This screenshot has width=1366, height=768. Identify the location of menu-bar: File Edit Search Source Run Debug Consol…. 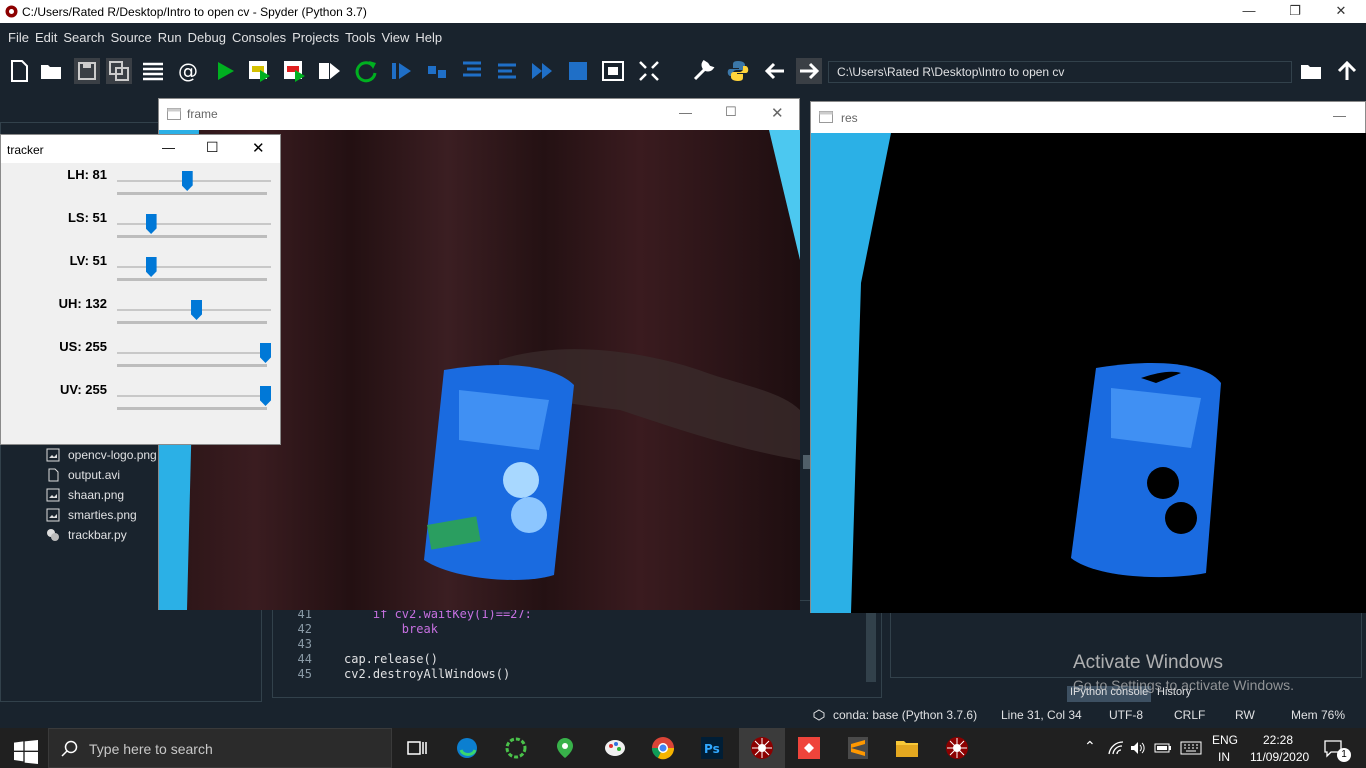
(683, 37).